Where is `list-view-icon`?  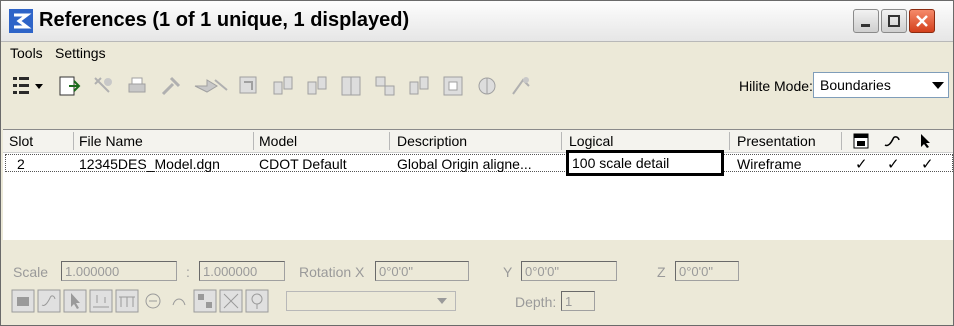
list-view-icon is located at coordinates (28, 86).